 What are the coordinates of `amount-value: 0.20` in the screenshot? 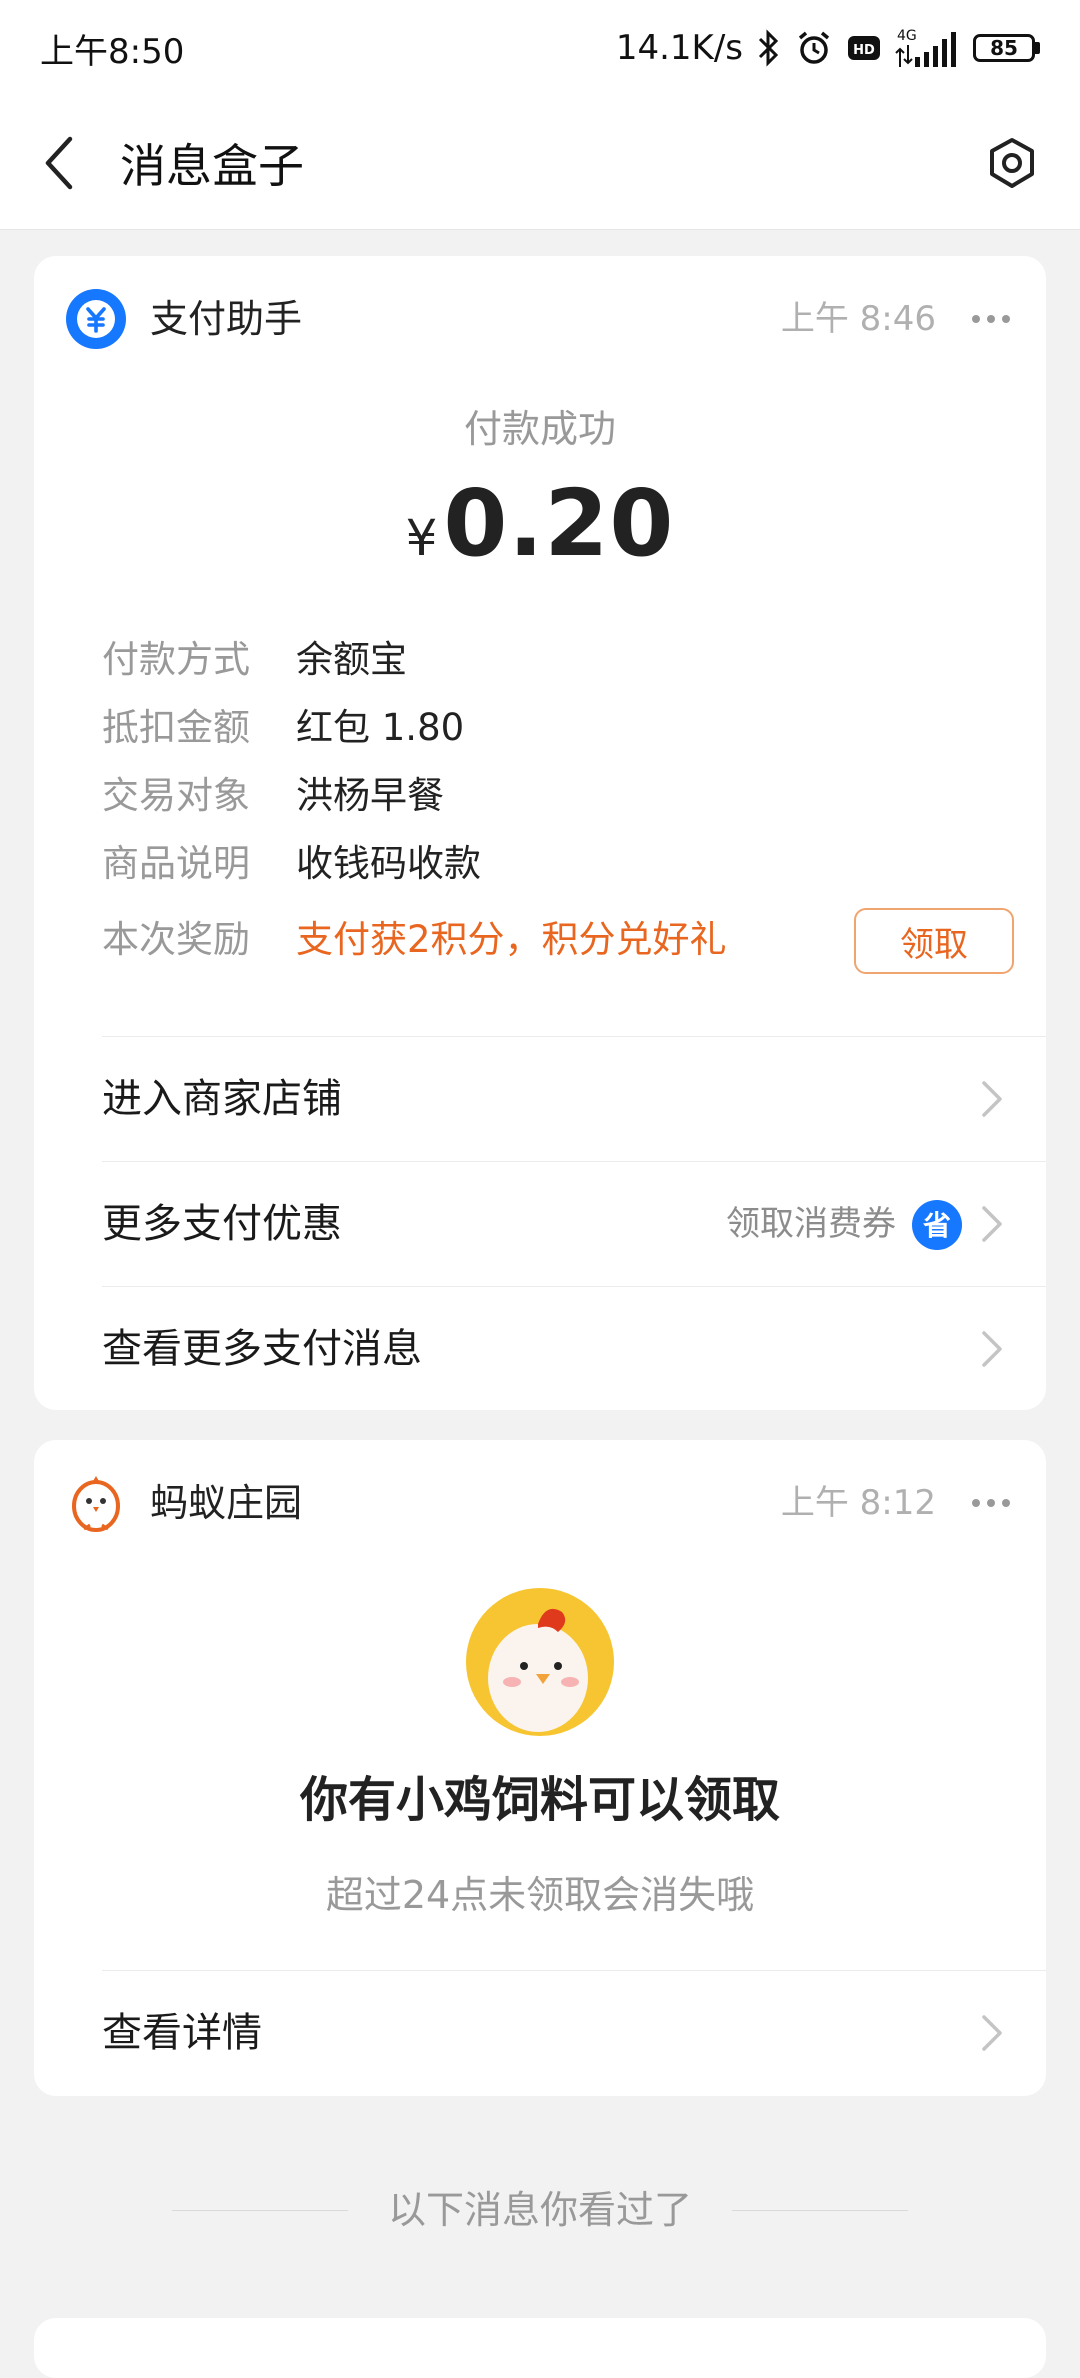 It's located at (559, 523).